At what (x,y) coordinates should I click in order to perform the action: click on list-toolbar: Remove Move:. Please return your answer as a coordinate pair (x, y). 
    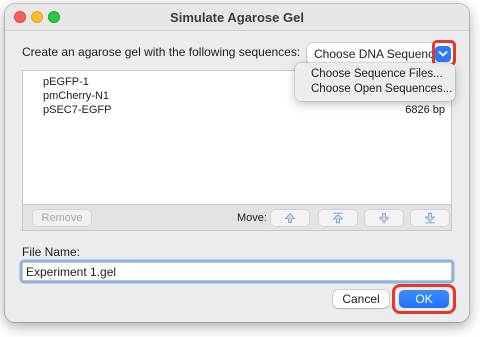
    Looking at the image, I should click on (237, 218).